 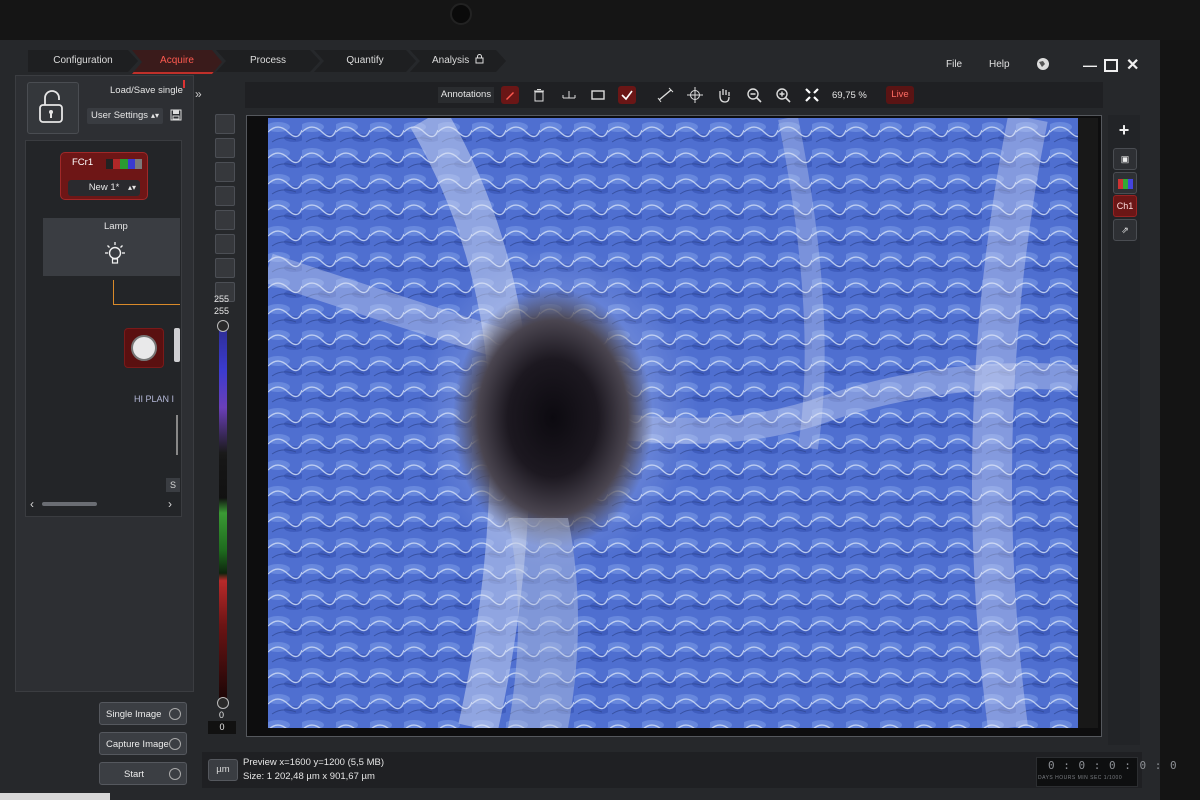 What do you see at coordinates (222, 311) in the screenshot?
I see `lut-max-value-2: 255` at bounding box center [222, 311].